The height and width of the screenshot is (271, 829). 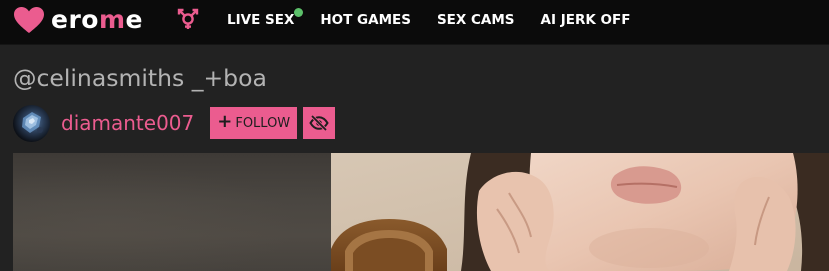 I want to click on gender-symbol-icon, so click(x=188, y=19).